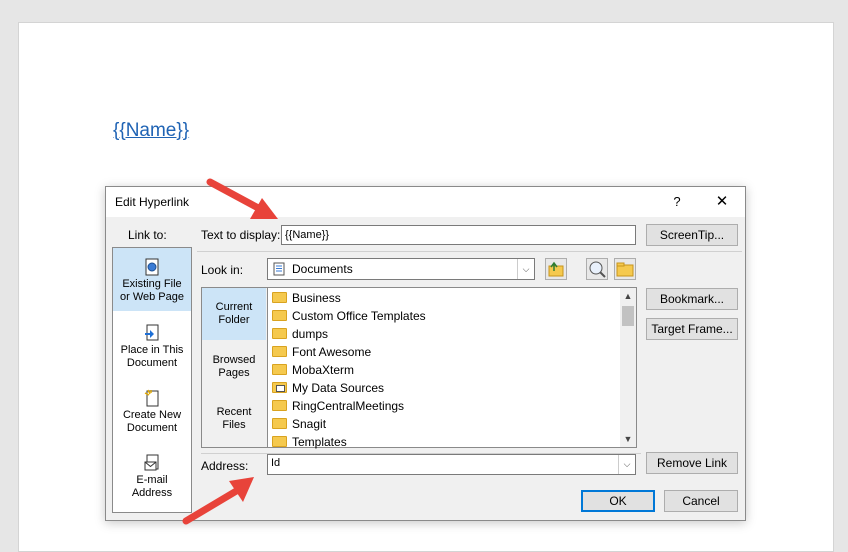 Image resolution: width=848 pixels, height=552 pixels. Describe the element at coordinates (401, 269) in the screenshot. I see `look-in-dropdown: Documents ⌵` at that location.